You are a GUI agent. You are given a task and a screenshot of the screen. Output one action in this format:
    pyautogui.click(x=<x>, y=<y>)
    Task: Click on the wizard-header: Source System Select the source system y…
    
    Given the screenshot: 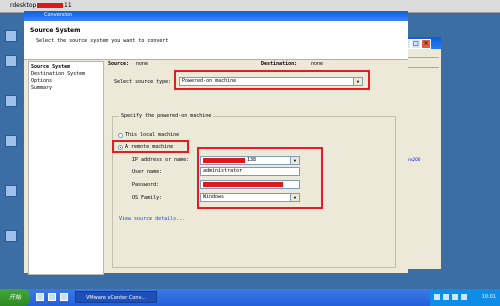 What is the action you would take?
    pyautogui.click(x=216, y=40)
    